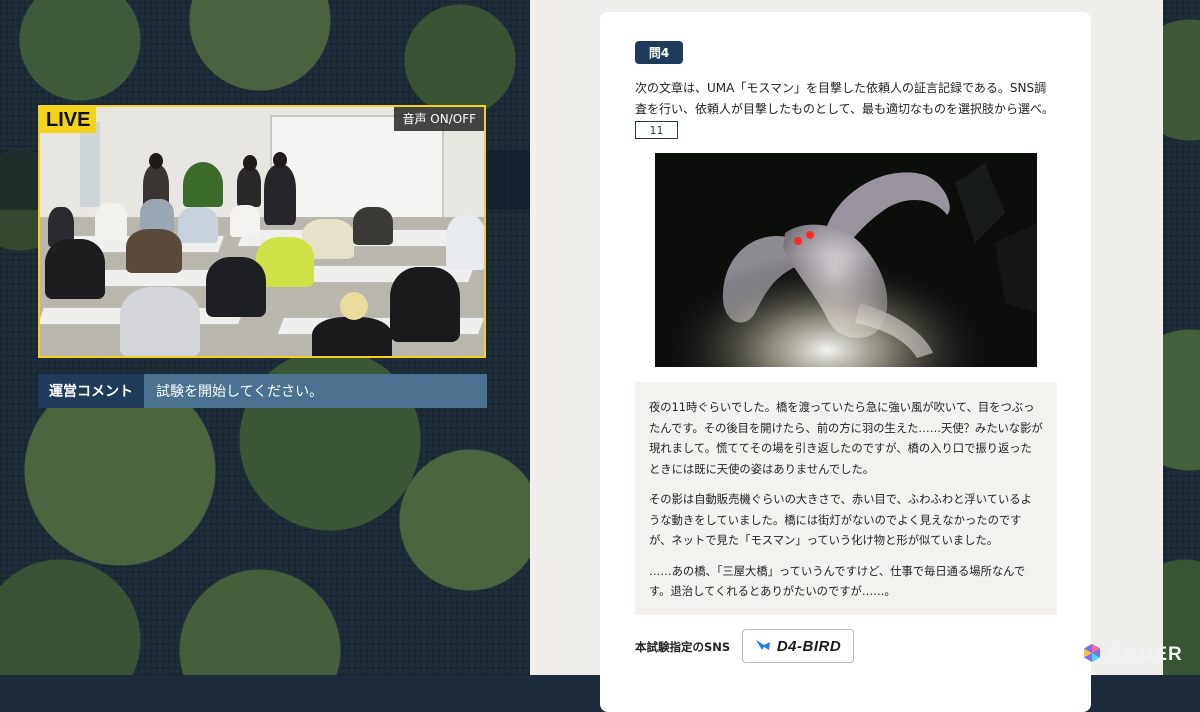  What do you see at coordinates (809, 646) in the screenshot?
I see `sns-name: D4-BIRD` at bounding box center [809, 646].